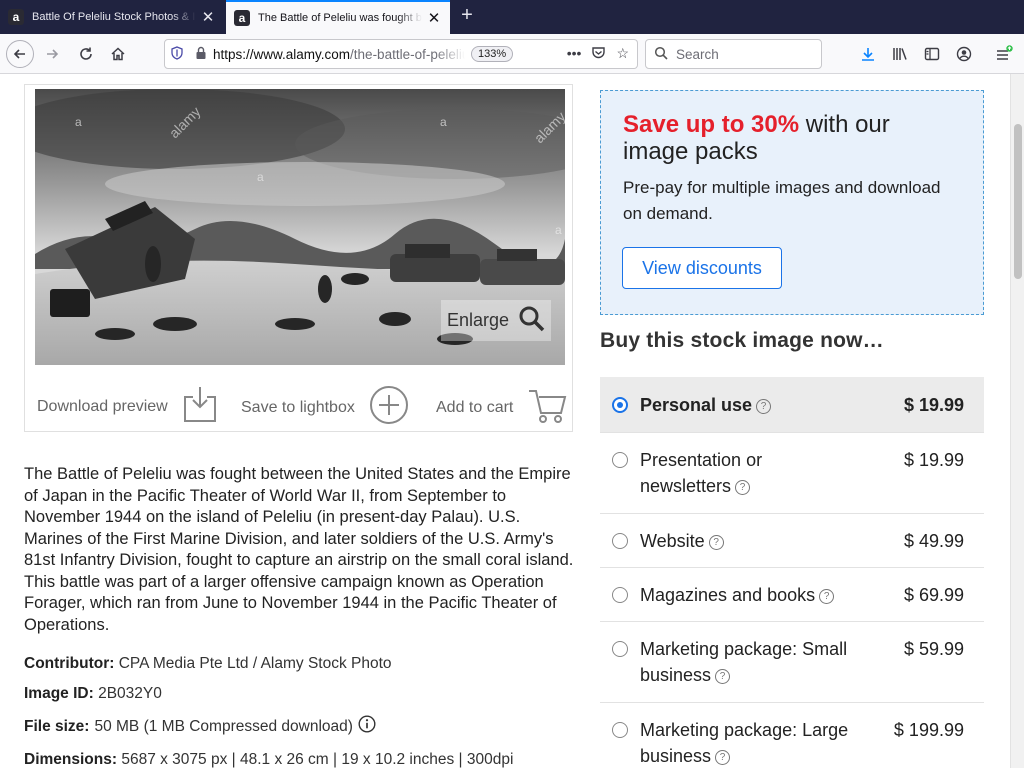 The height and width of the screenshot is (768, 1024). What do you see at coordinates (701, 473) in the screenshot?
I see `license-label: Presentation or newsletters?` at bounding box center [701, 473].